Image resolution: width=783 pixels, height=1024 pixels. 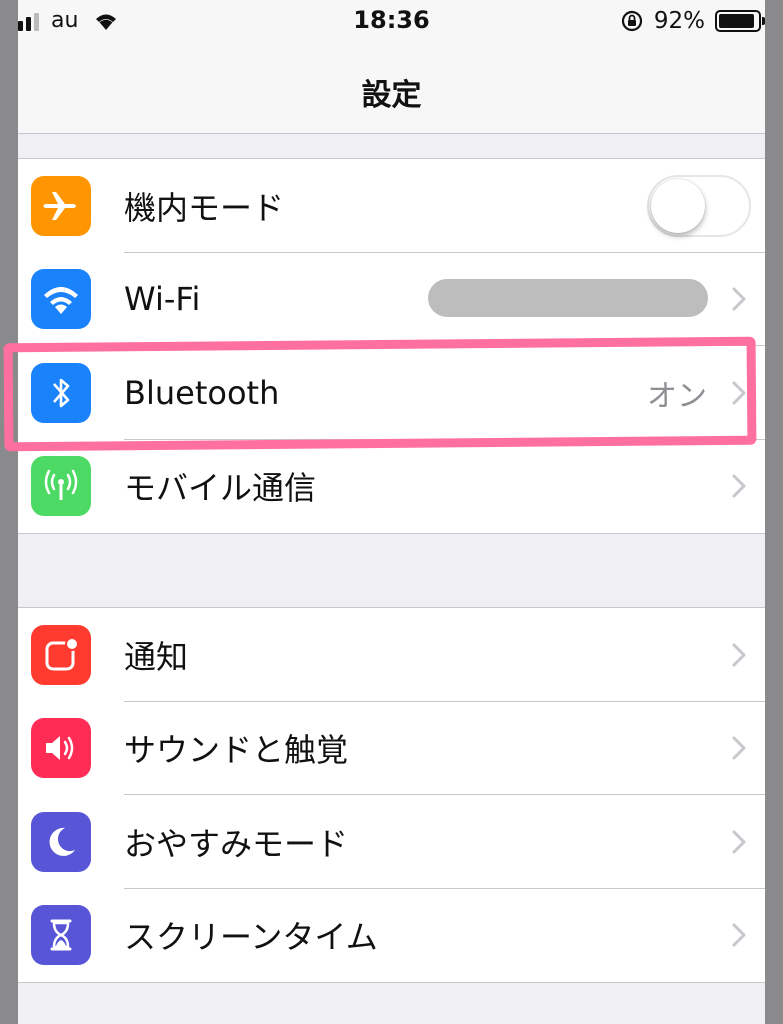 What do you see at coordinates (679, 21) in the screenshot?
I see `battery-percent: 92%` at bounding box center [679, 21].